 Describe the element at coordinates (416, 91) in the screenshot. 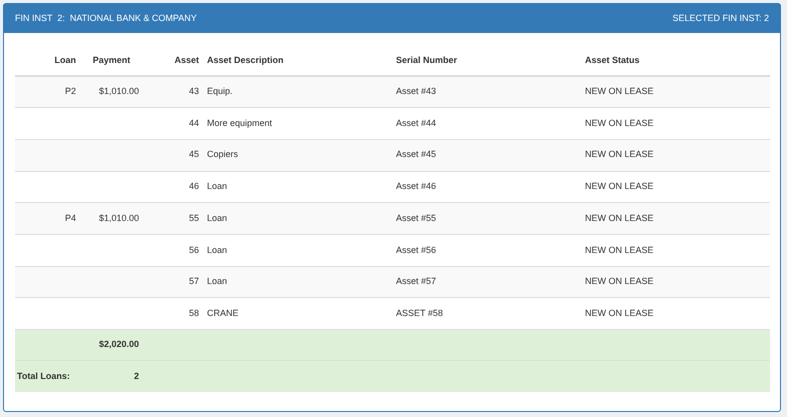

I see `table-cell: Asset #43` at that location.